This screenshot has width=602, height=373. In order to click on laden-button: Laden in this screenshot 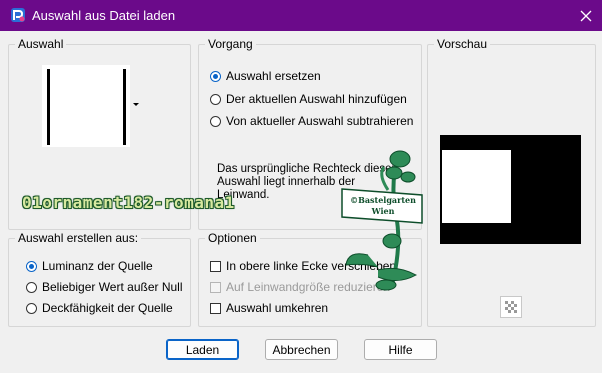, I will do `click(202, 349)`.